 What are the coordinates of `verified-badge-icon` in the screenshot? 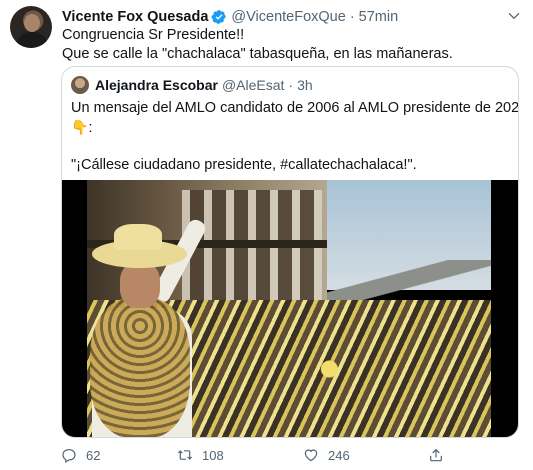 It's located at (219, 17).